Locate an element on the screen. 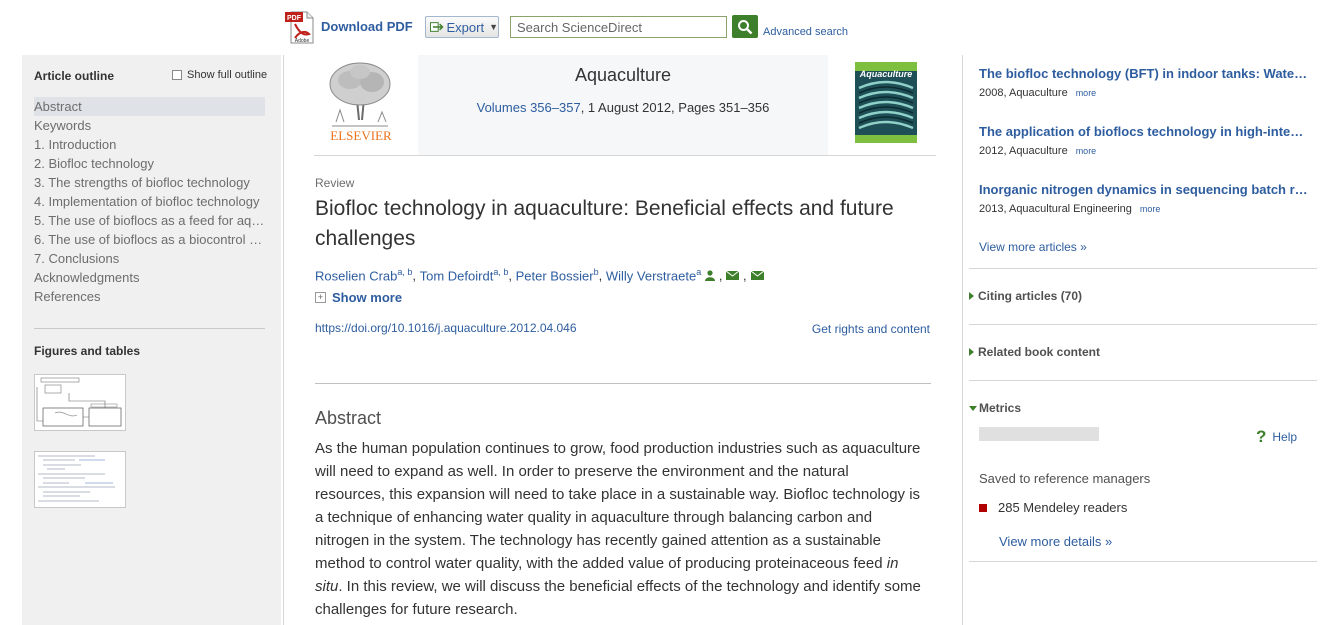  outline-item-introduction: 1. Introduction is located at coordinates (149, 144).